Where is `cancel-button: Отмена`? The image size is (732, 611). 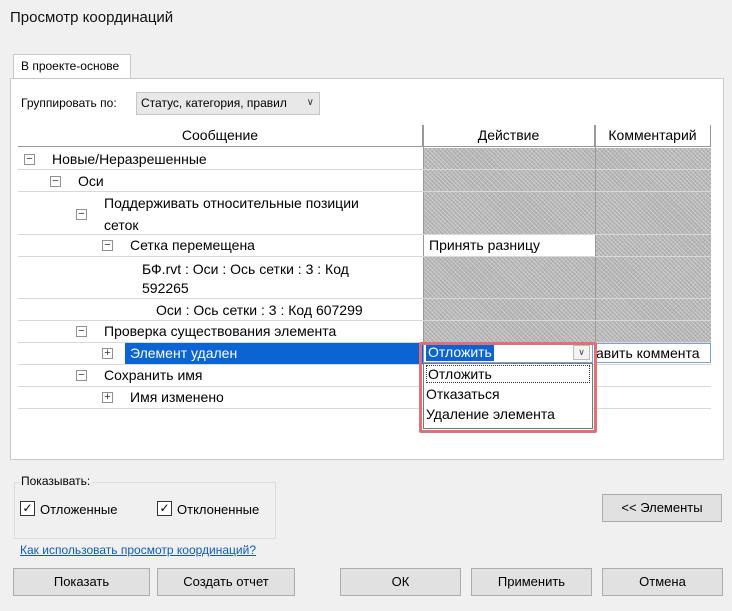 cancel-button: Отмена is located at coordinates (662, 582).